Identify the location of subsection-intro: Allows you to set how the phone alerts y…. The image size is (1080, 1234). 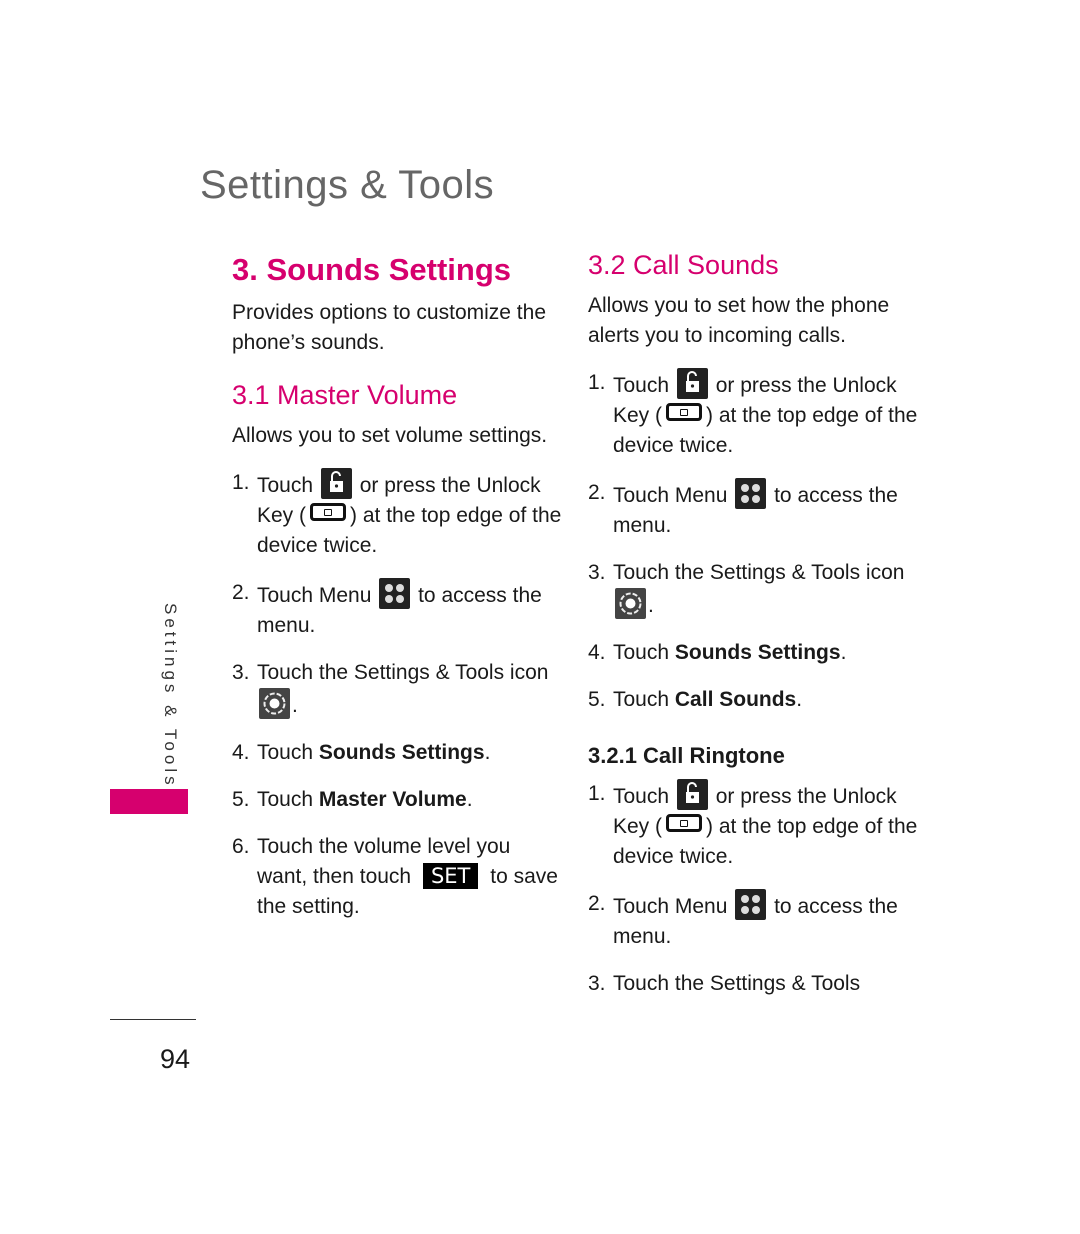
(739, 320).